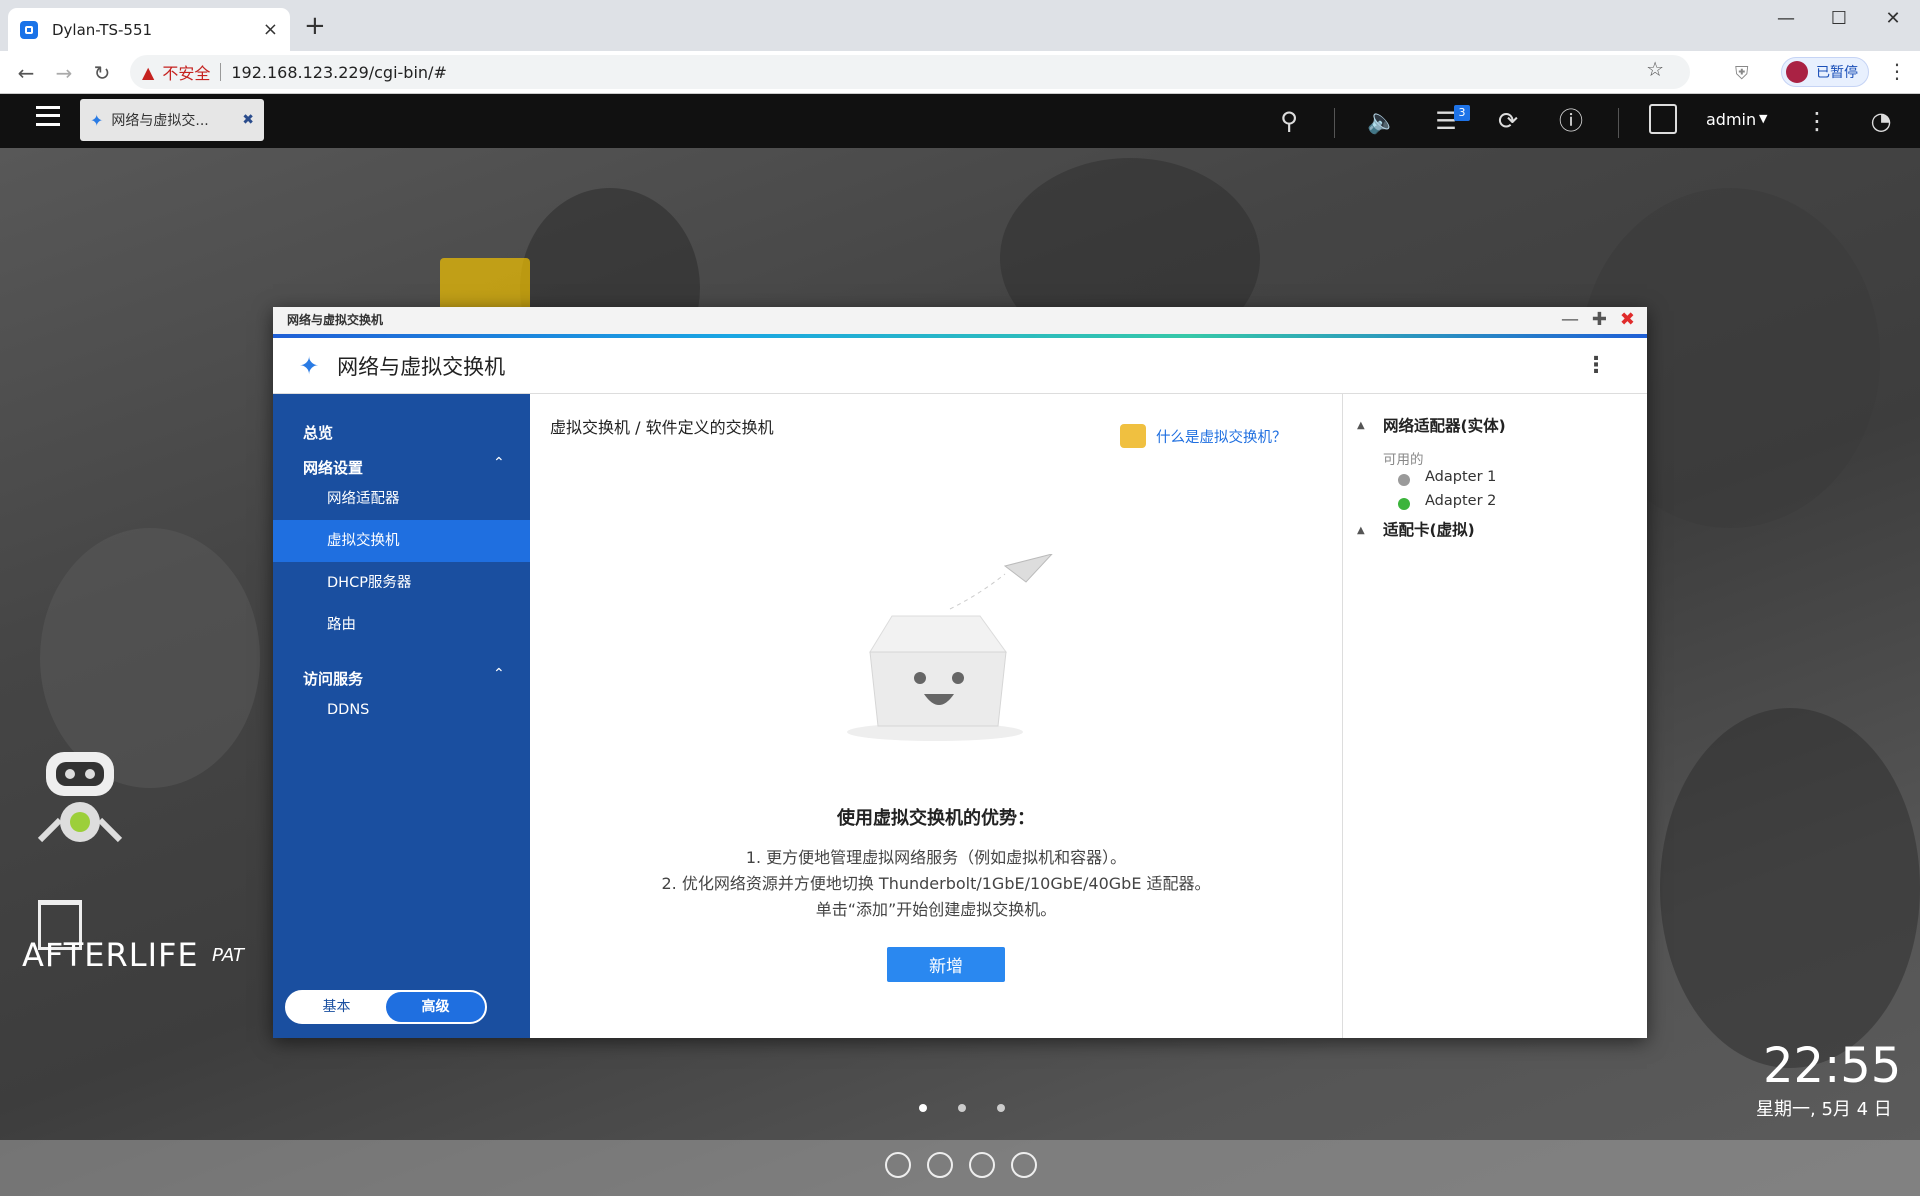  I want to click on virtual-adapters-header: 适配卡(虚拟), so click(1429, 529).